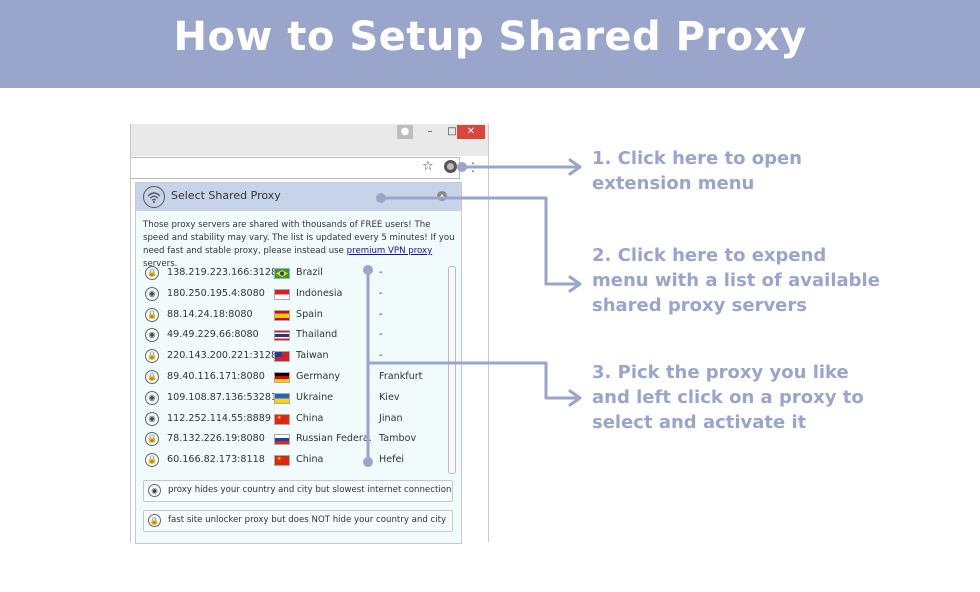 Image resolution: width=980 pixels, height=592 pixels. I want to click on annotation-step3-line3: select and activate it, so click(699, 422).